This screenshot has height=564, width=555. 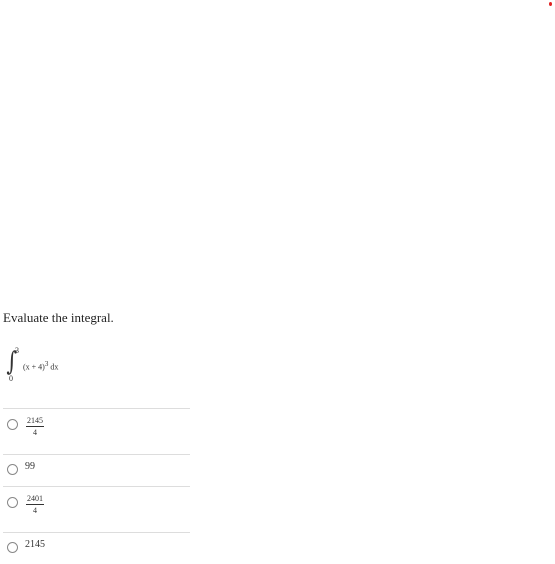 I want to click on integrand: (x + 4)3 dx, so click(x=40, y=366).